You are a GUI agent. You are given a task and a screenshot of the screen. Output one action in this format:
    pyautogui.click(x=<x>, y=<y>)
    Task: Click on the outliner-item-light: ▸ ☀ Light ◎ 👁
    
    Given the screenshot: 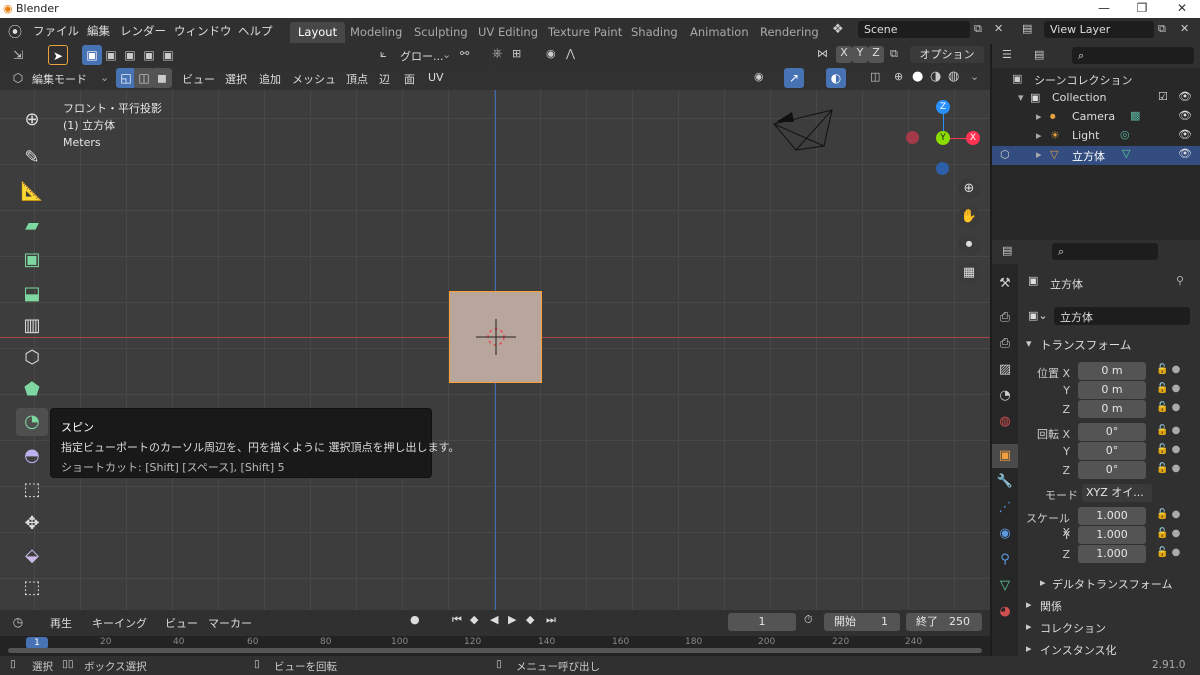 What is the action you would take?
    pyautogui.click(x=1096, y=136)
    